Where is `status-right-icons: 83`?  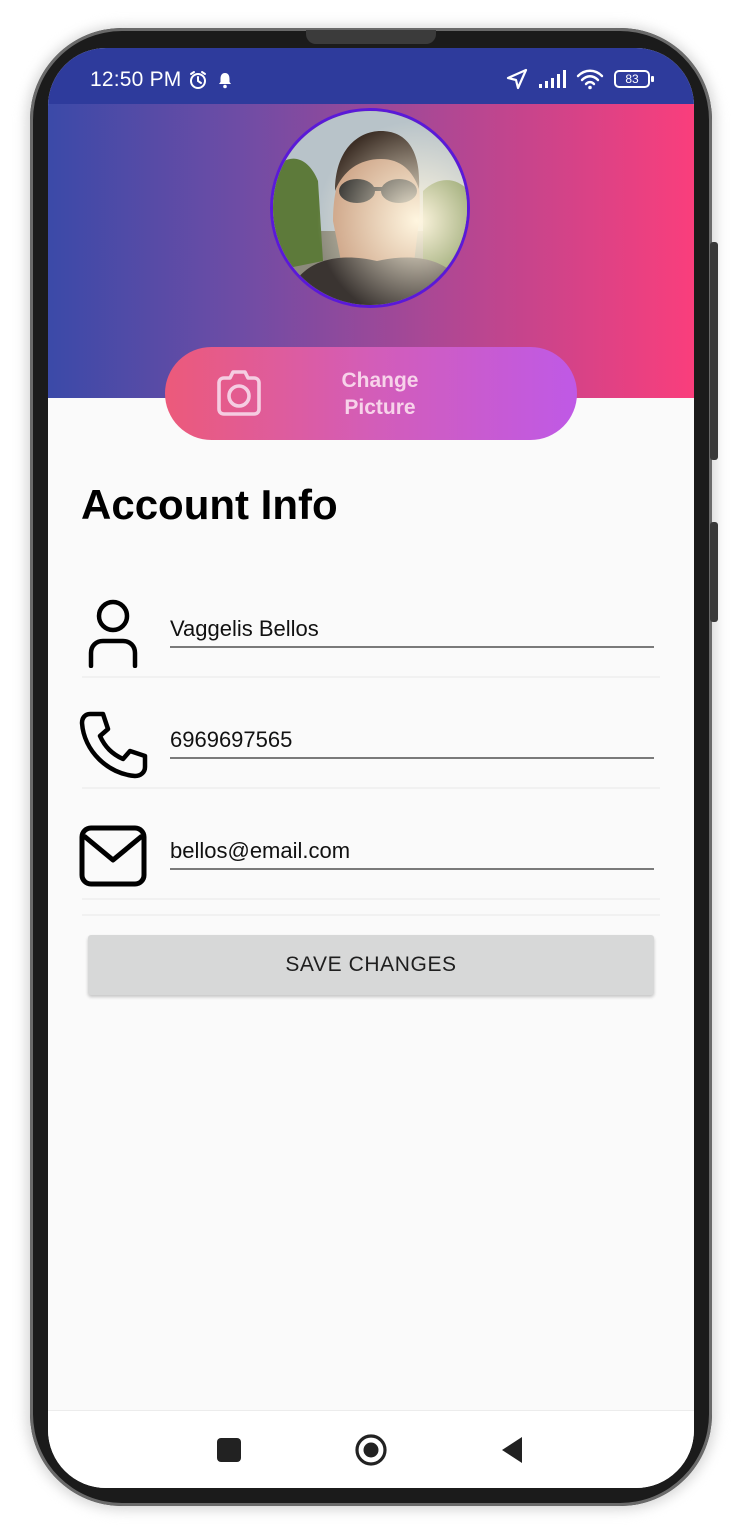 status-right-icons: 83 is located at coordinates (580, 79).